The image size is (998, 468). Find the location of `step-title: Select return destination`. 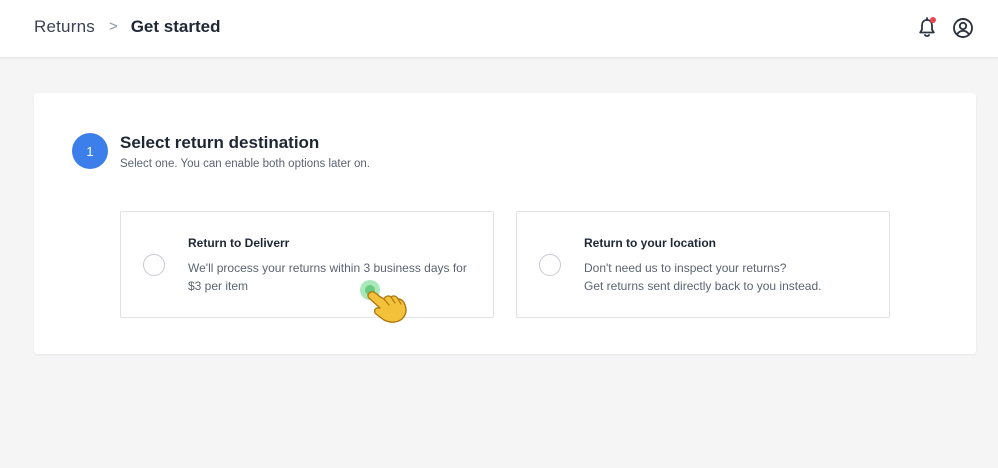

step-title: Select return destination is located at coordinates (220, 142).